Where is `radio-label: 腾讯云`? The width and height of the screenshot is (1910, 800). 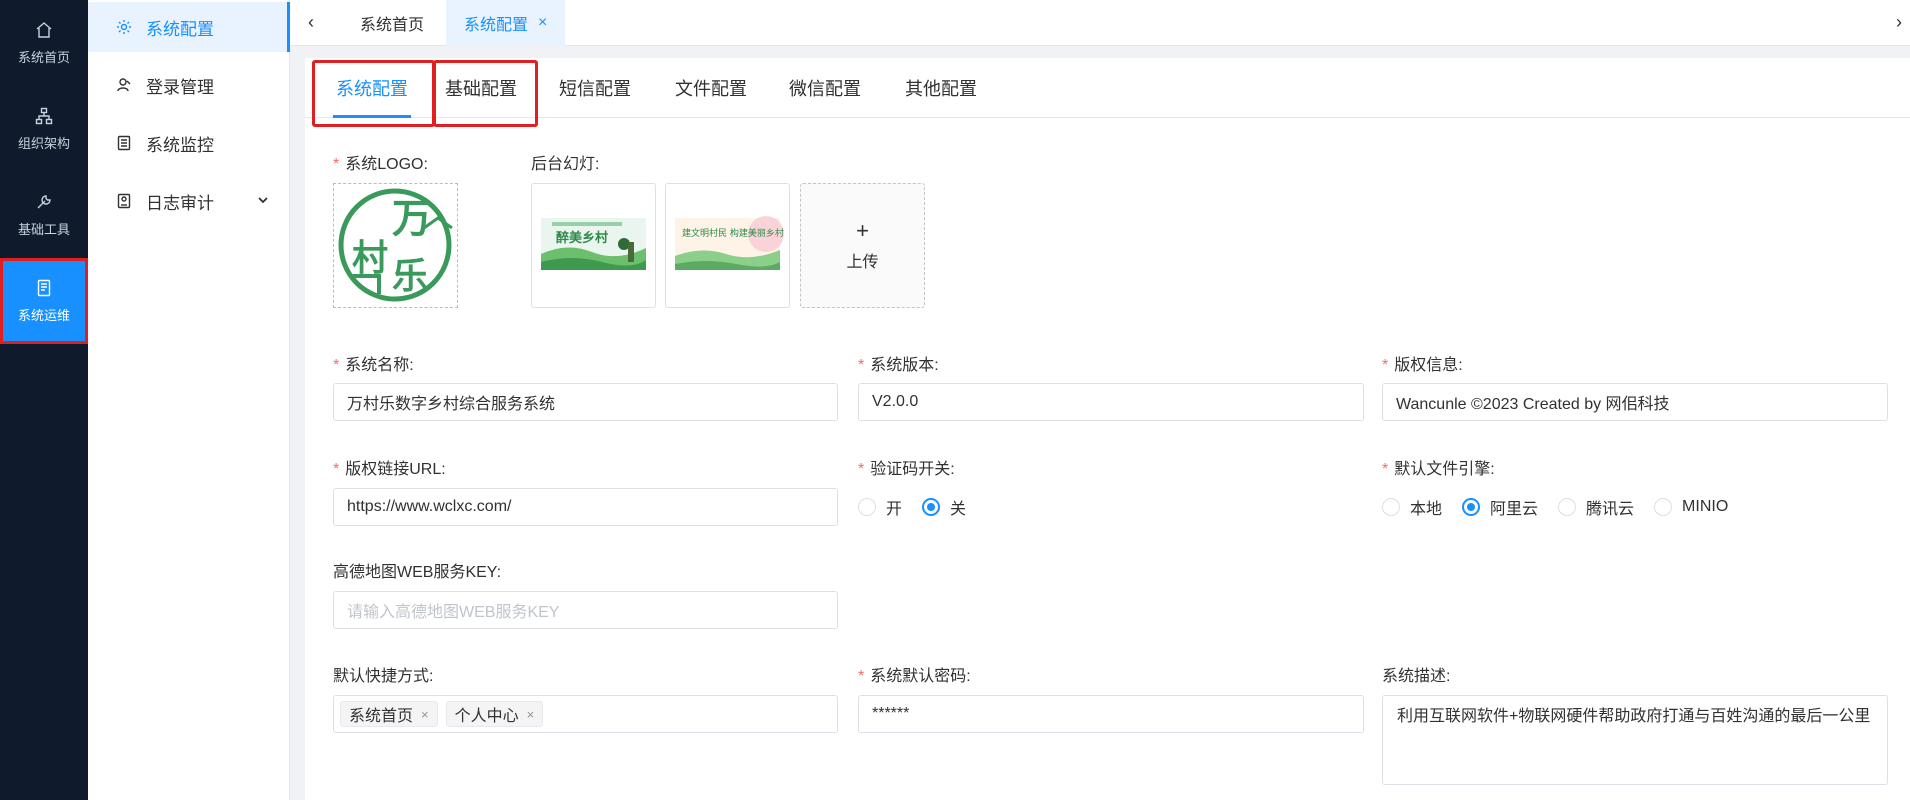
radio-label: 腾讯云 is located at coordinates (1610, 509).